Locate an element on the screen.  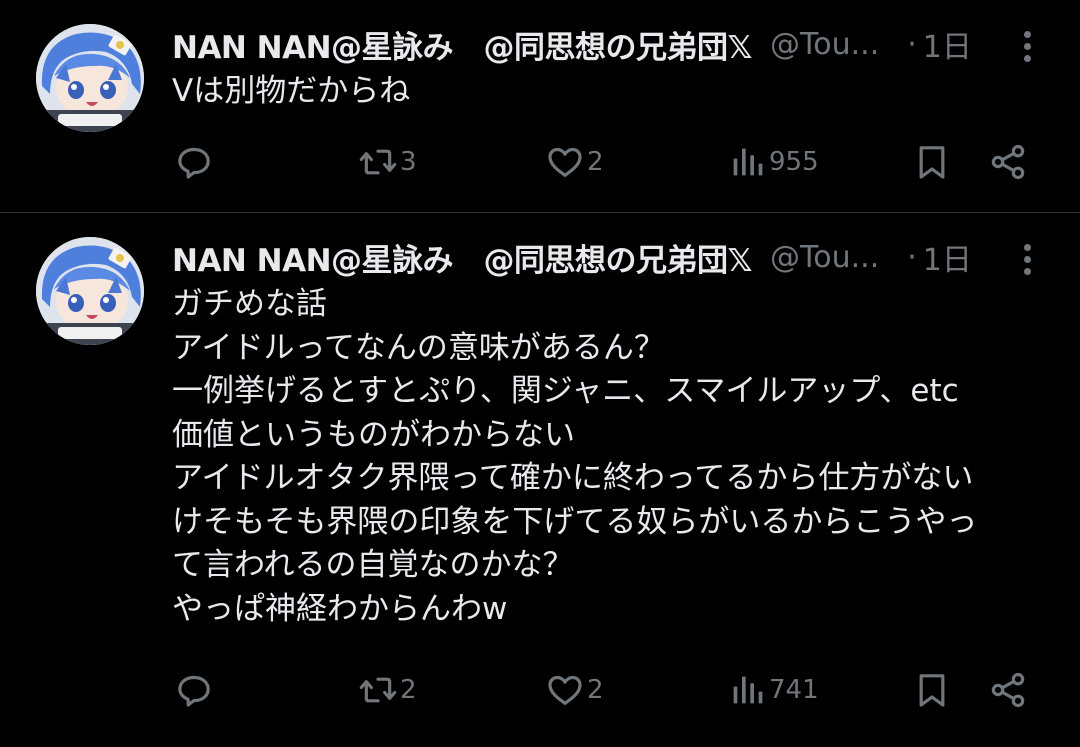
tweet-text-line: て言われるの自覚なのかな？ is located at coordinates (373, 565).